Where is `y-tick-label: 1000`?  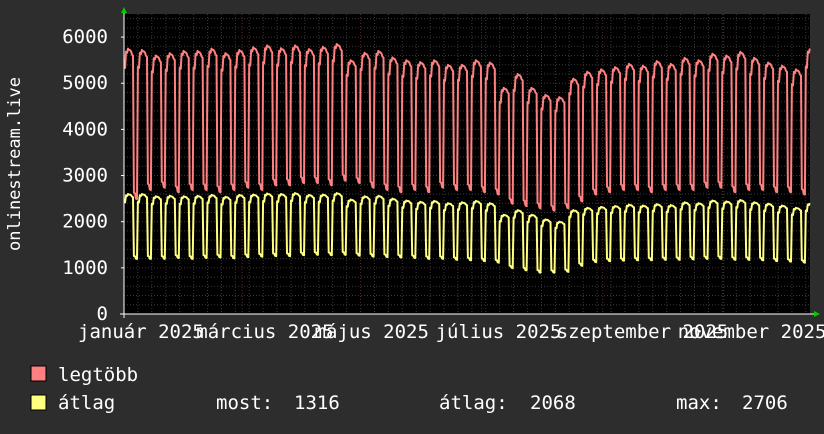
y-tick-label: 1000 is located at coordinates (85, 268).